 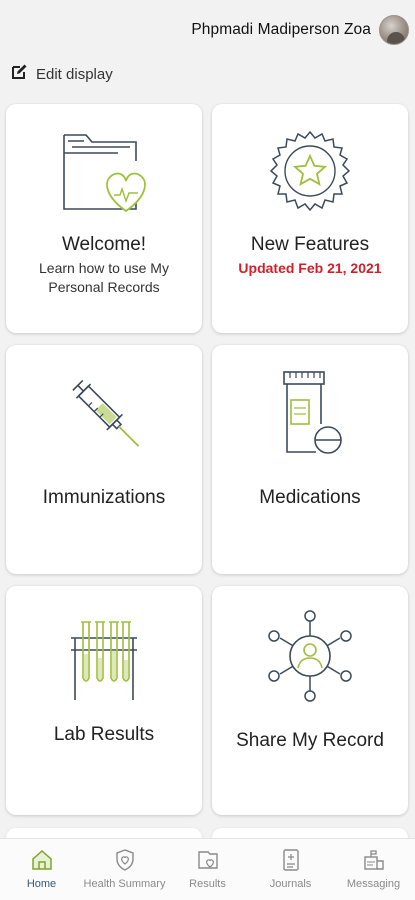 I want to click on medications-tile: Medications, so click(x=310, y=459).